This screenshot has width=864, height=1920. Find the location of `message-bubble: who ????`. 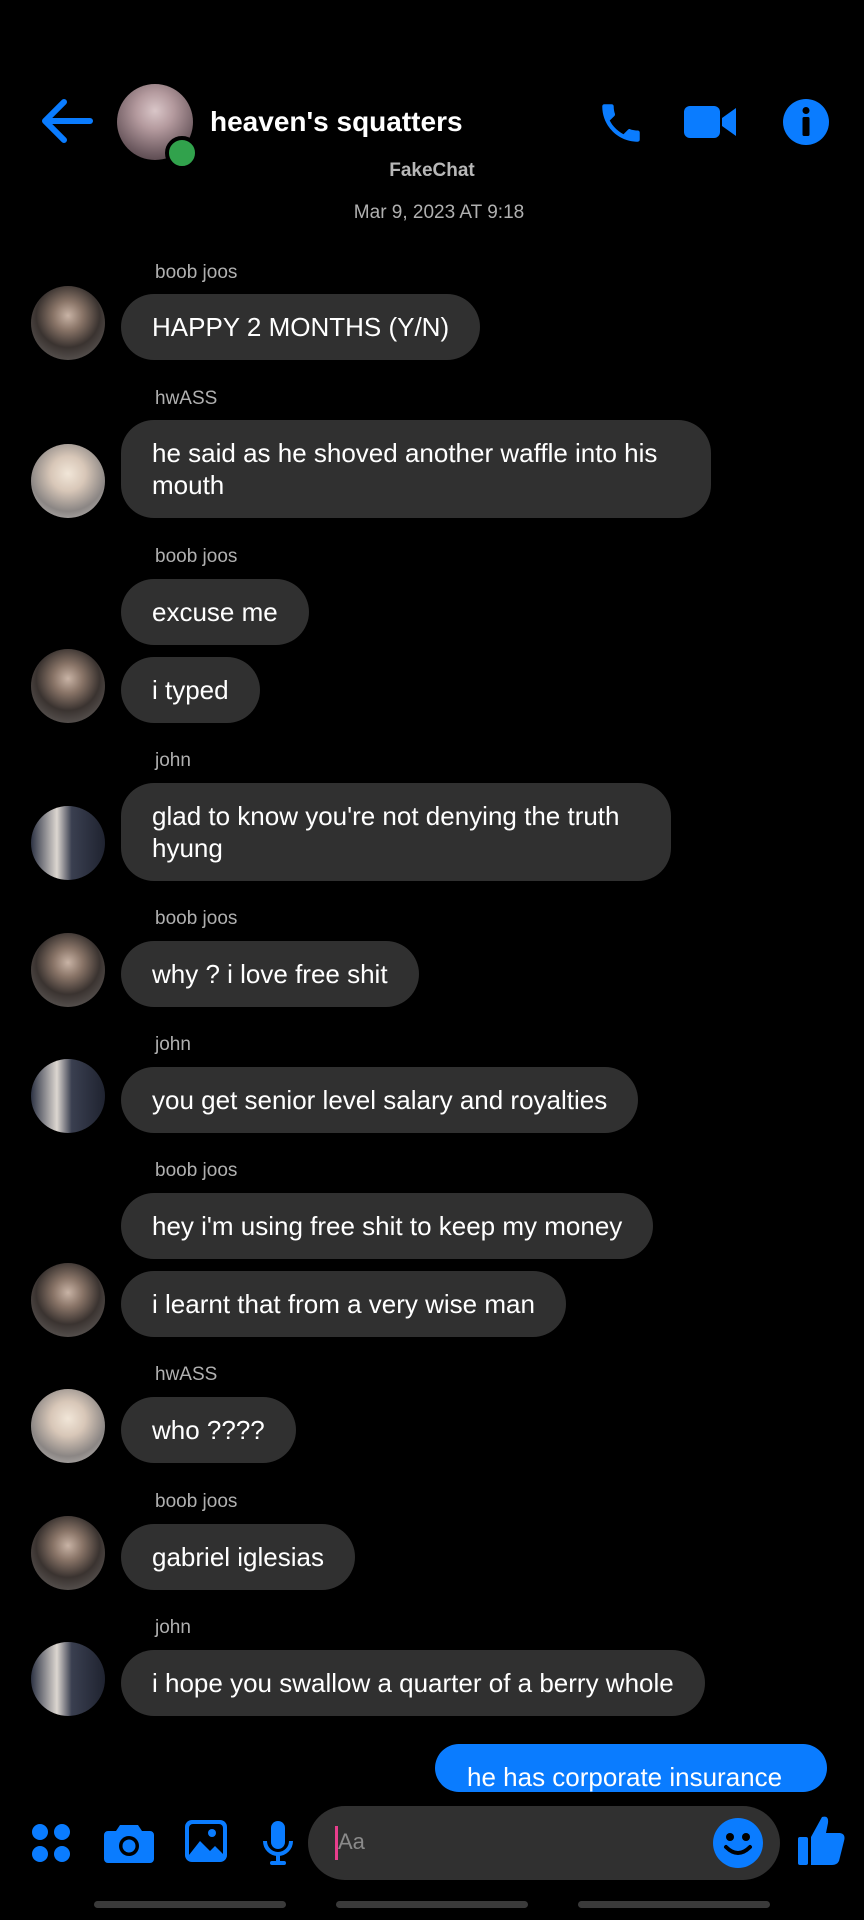

message-bubble: who ???? is located at coordinates (208, 1430).